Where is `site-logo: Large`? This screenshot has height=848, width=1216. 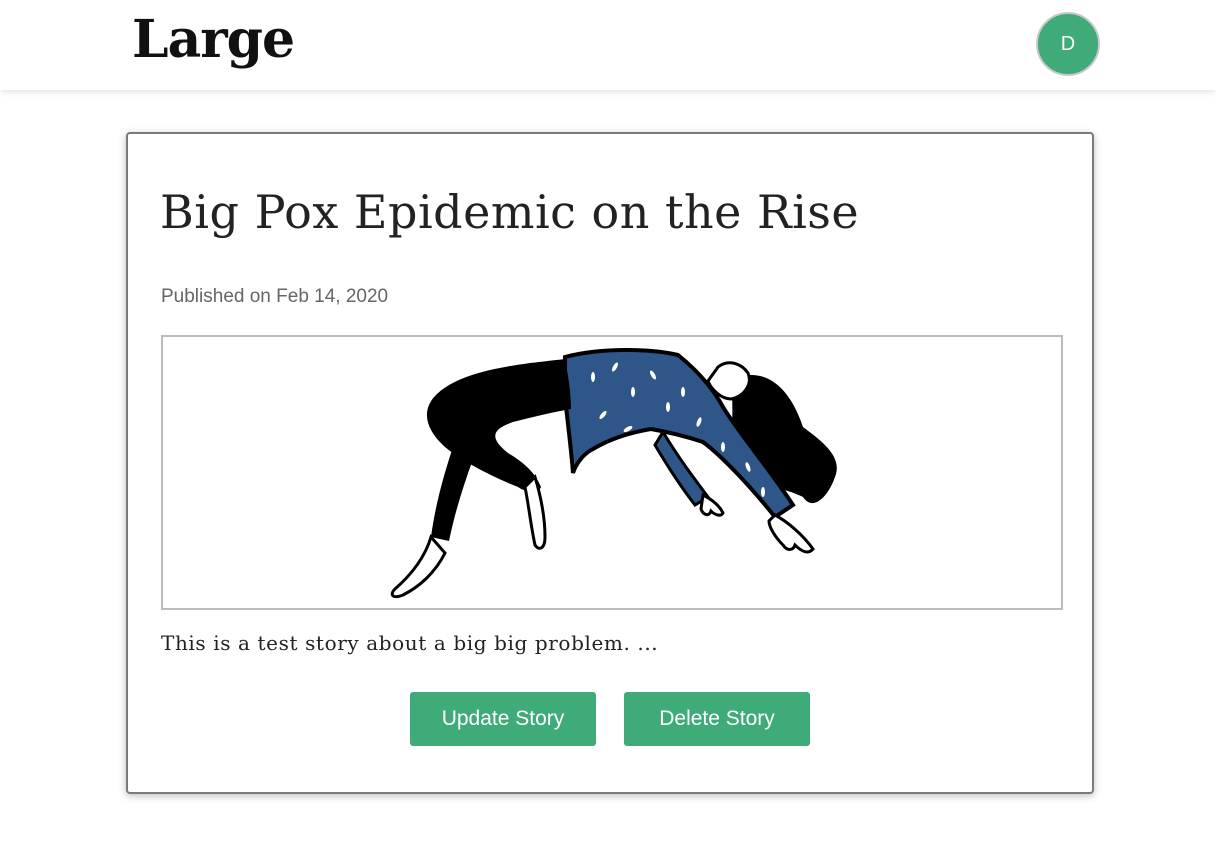
site-logo: Large is located at coordinates (213, 40).